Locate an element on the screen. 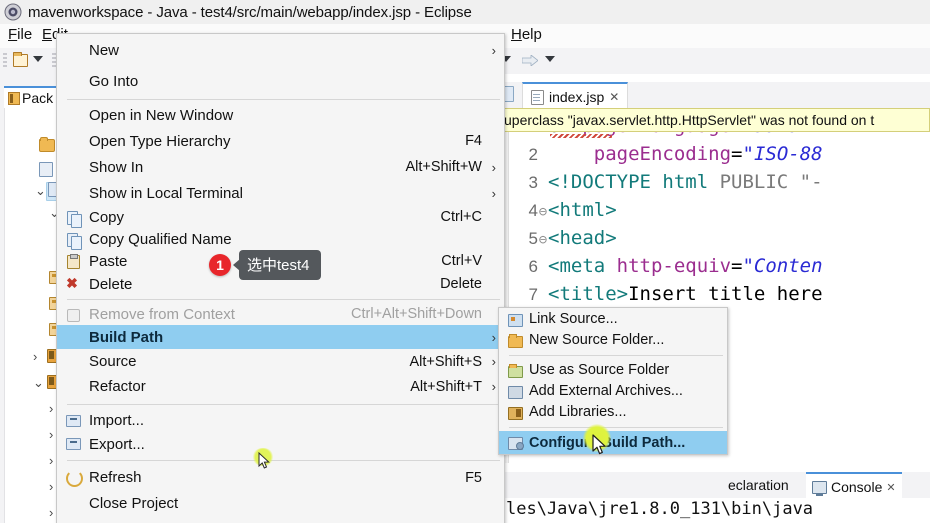 This screenshot has width=930, height=523. tree-node-leaf-2: › is located at coordinates (34, 435).